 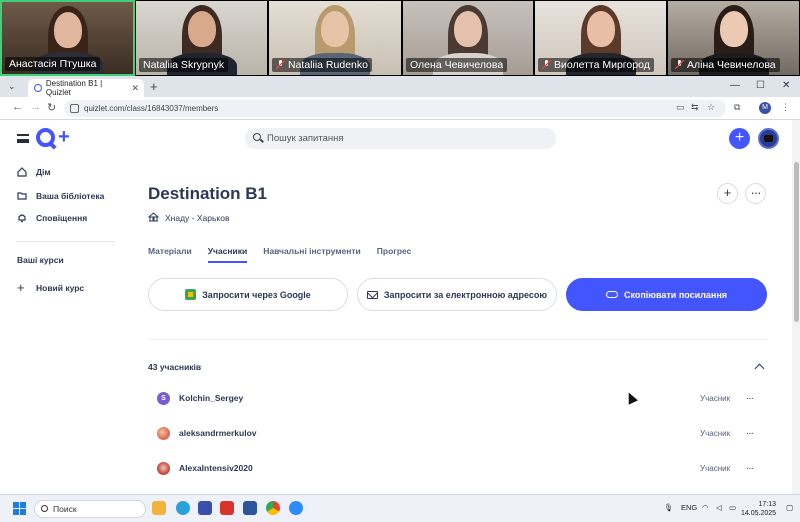 I want to click on browser-menu-icon: ⋮, so click(x=785, y=107).